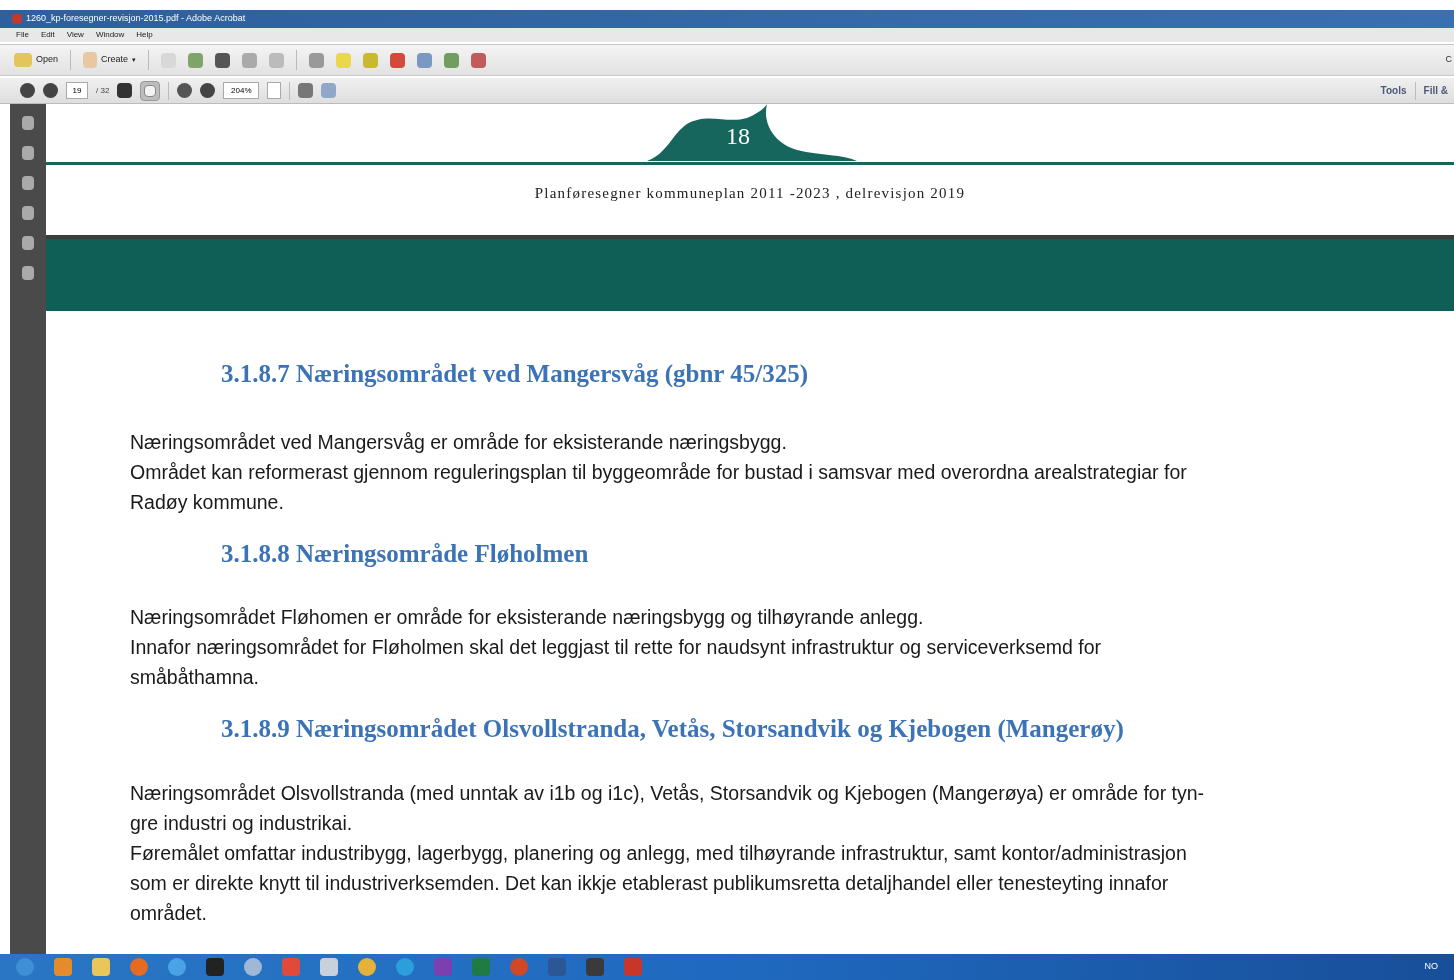 This screenshot has width=1454, height=980. What do you see at coordinates (22, 35) in the screenshot?
I see `menu-item: File` at bounding box center [22, 35].